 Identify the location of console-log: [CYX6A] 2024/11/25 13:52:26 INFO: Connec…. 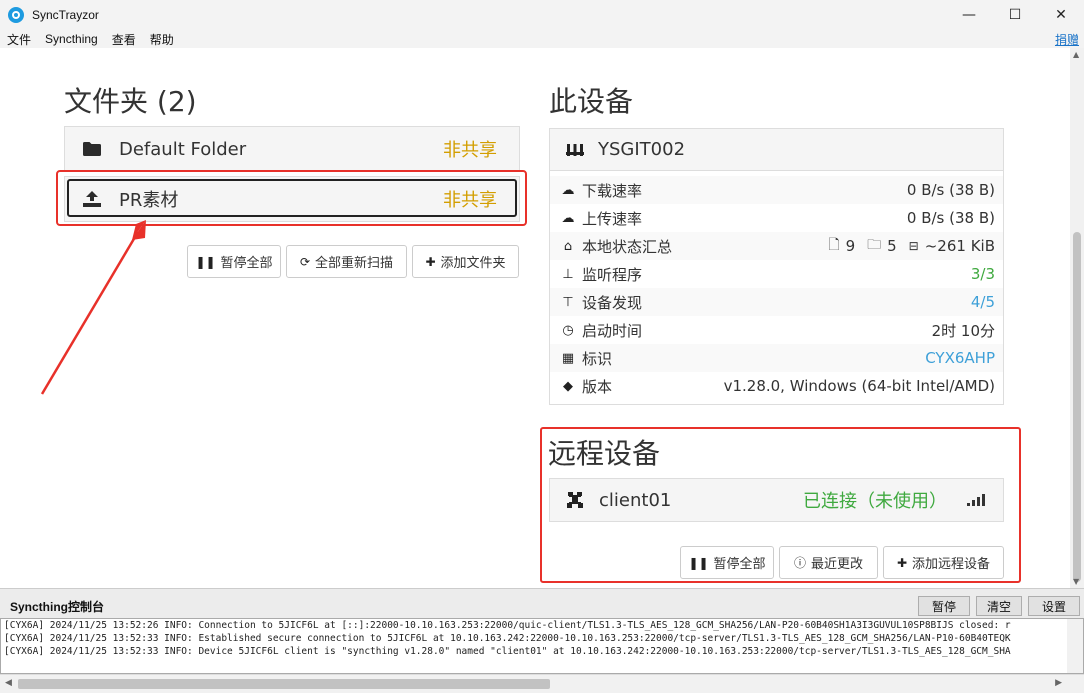
(542, 646).